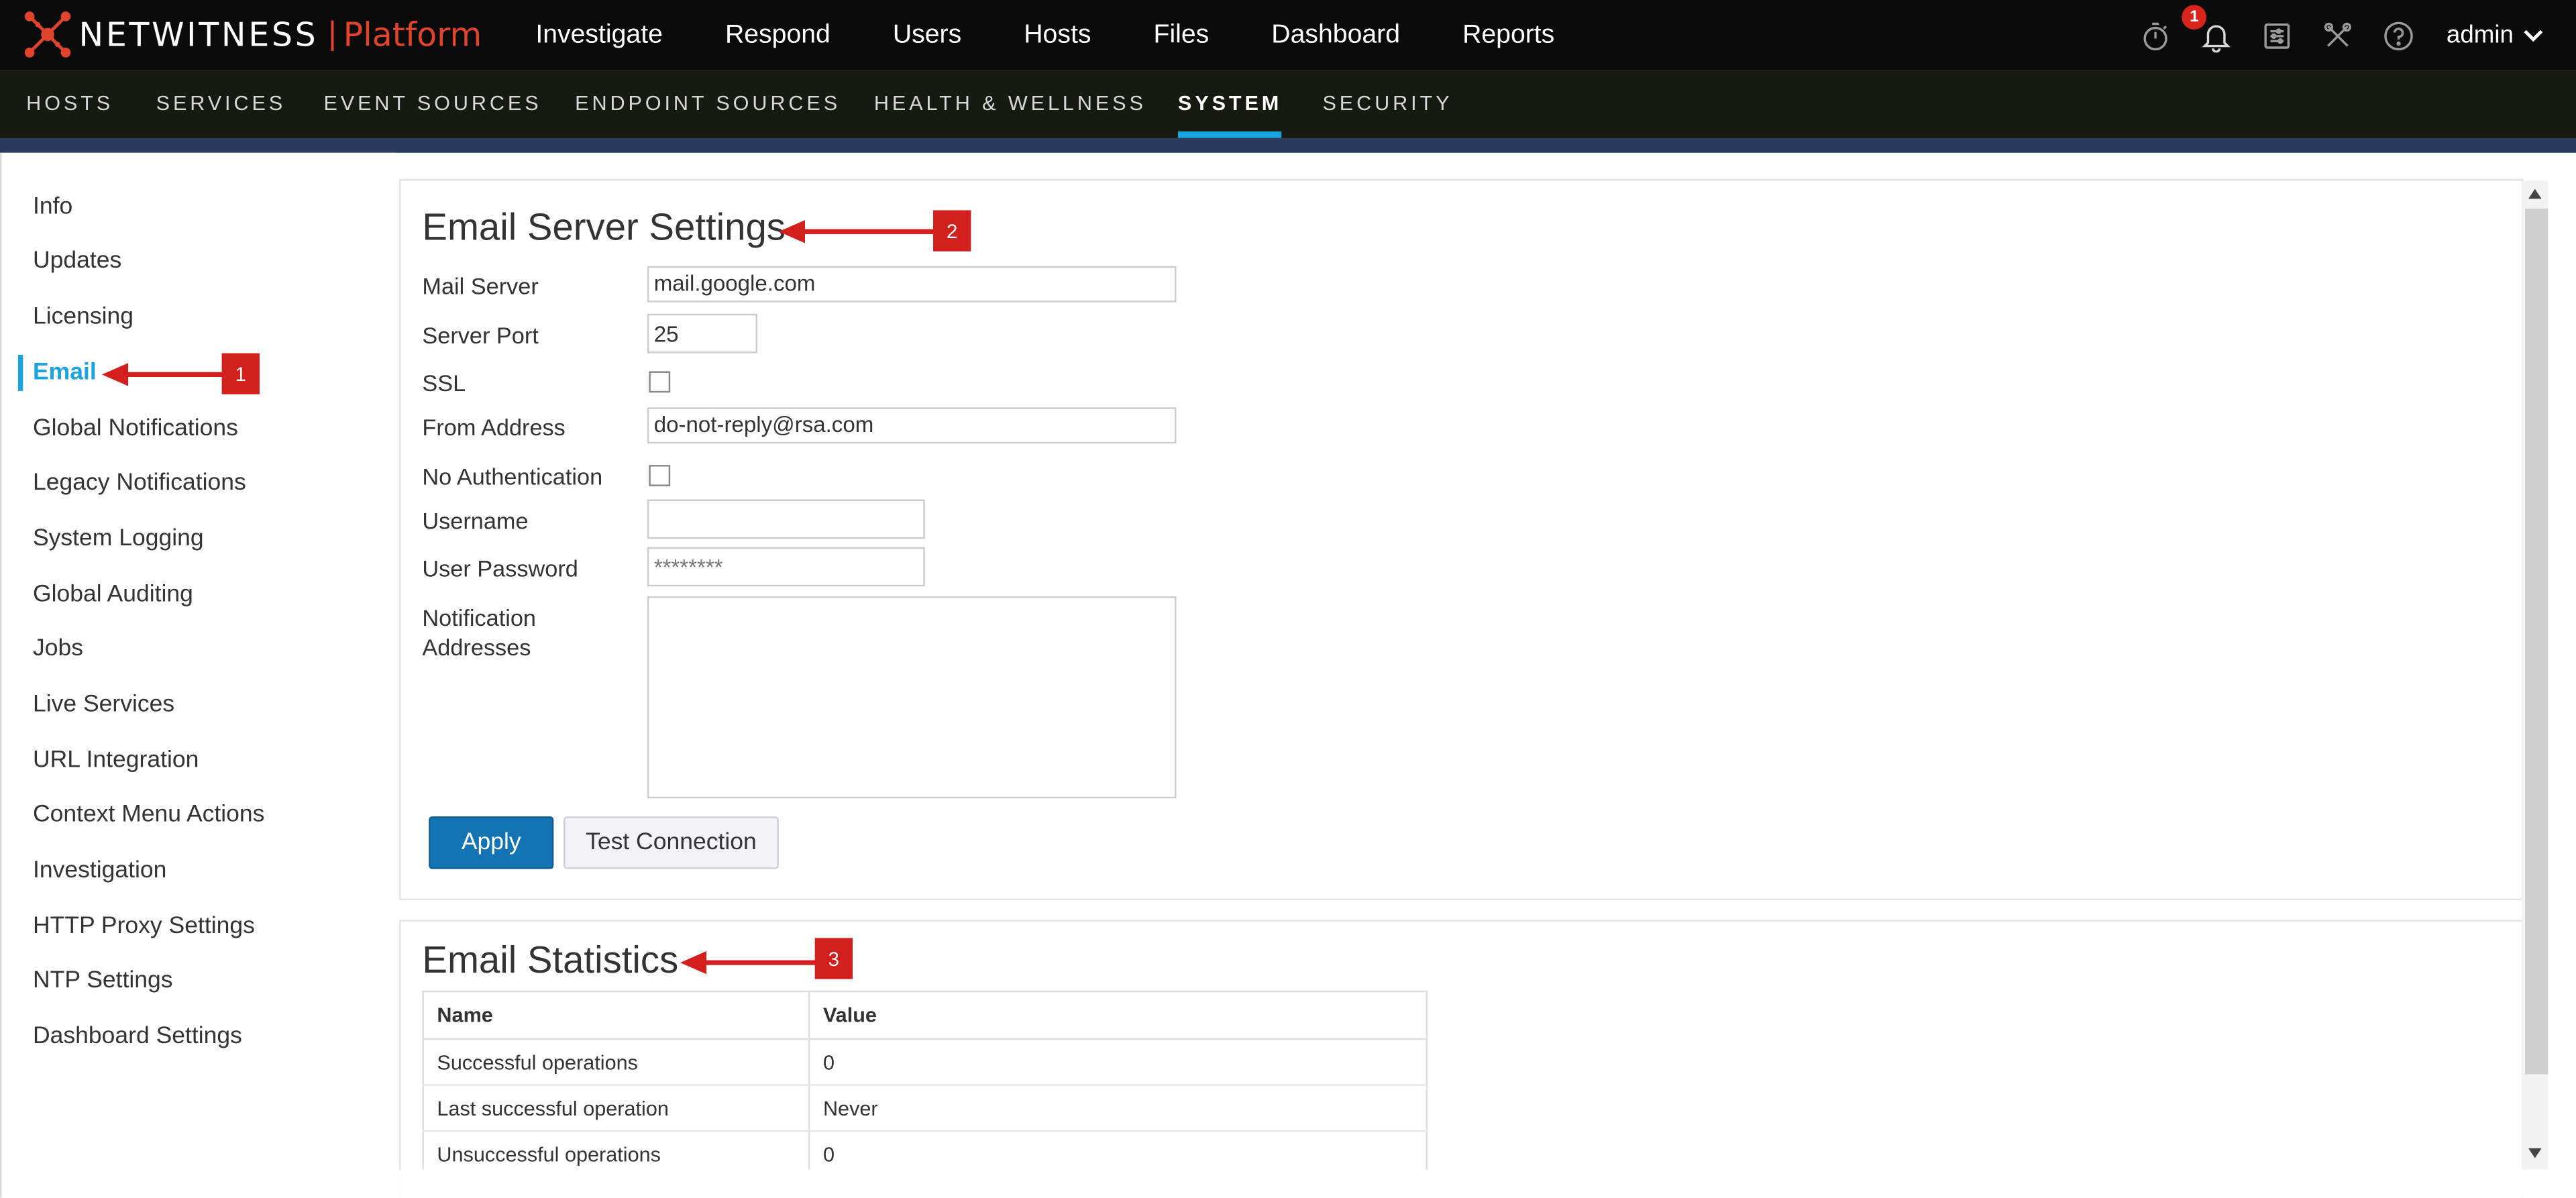 The image size is (2576, 1198). What do you see at coordinates (616, 1062) in the screenshot?
I see `stat-name-cell: Successful operations` at bounding box center [616, 1062].